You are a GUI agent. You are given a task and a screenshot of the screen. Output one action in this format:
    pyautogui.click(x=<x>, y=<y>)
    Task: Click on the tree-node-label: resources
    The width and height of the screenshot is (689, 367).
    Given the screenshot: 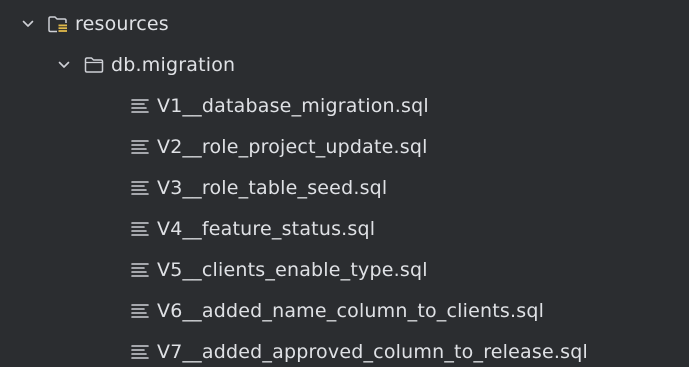 What is the action you would take?
    pyautogui.click(x=122, y=23)
    